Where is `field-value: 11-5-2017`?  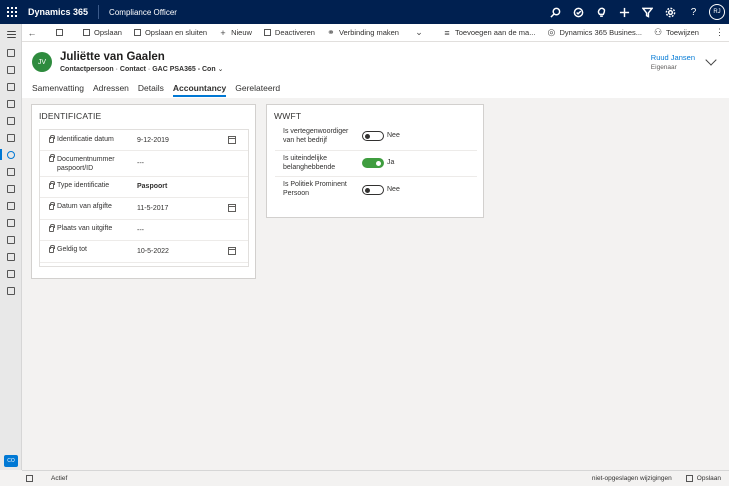 field-value: 11-5-2017 is located at coordinates (152, 208).